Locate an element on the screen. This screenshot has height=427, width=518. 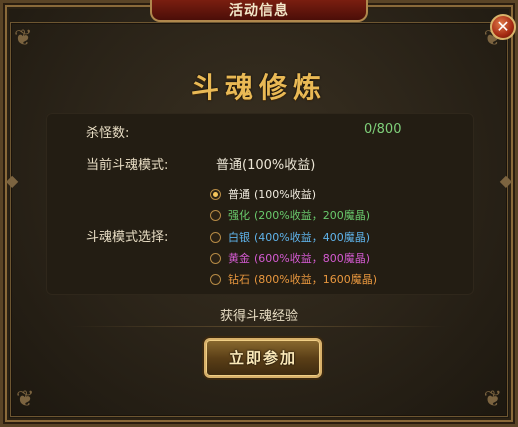
mode-option-normal: 普通 (100%收益) is located at coordinates (263, 194).